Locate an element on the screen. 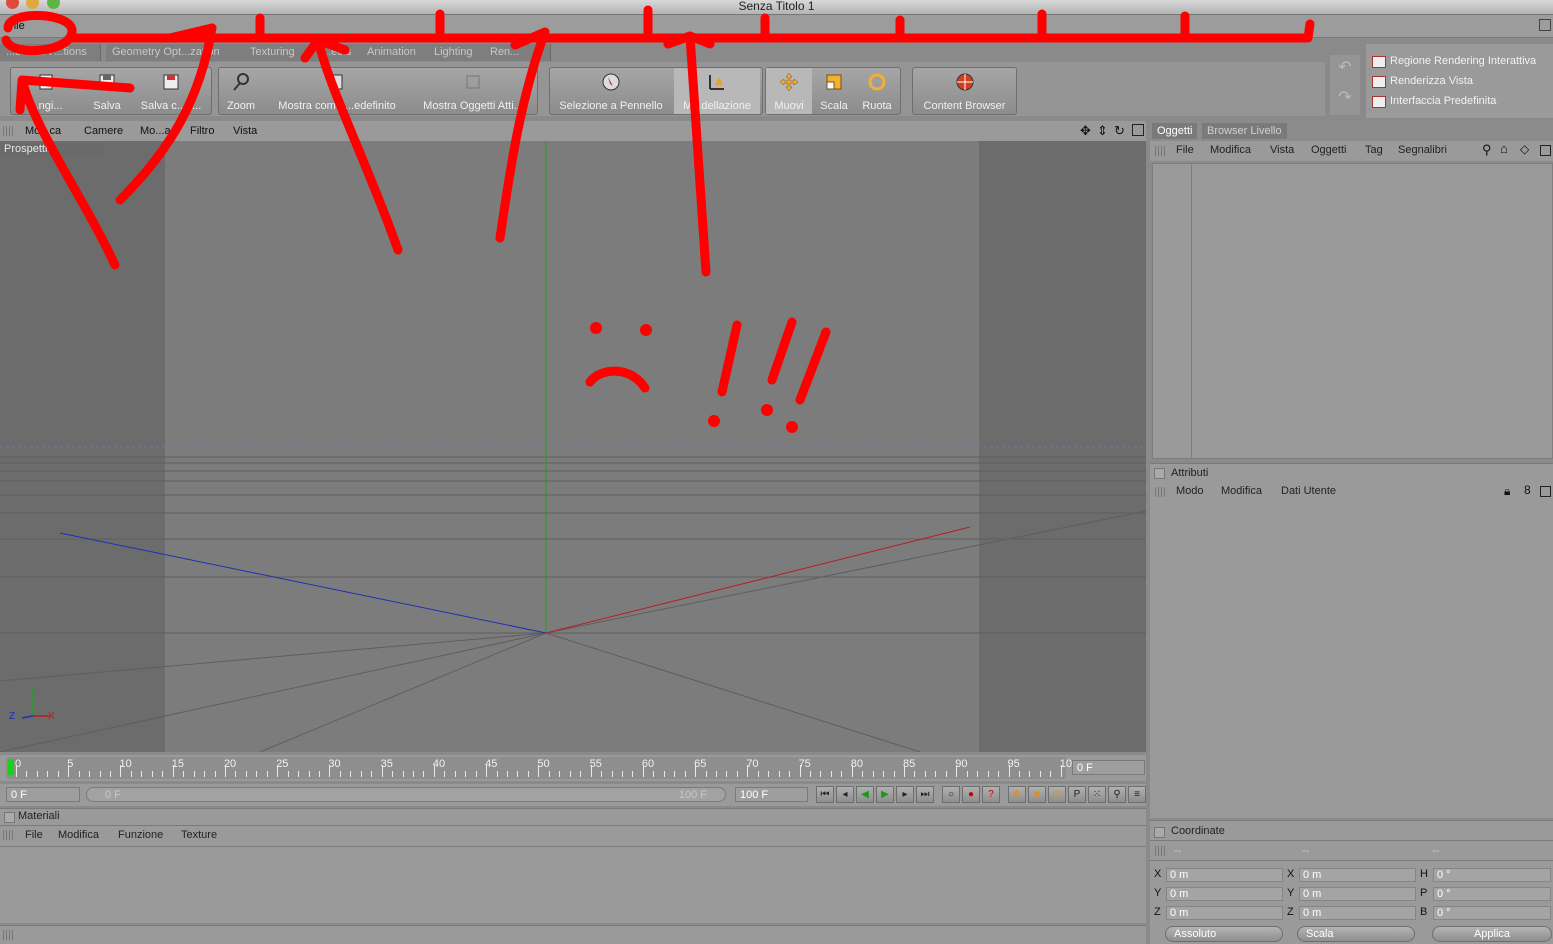  rot-p-field: 0 ° is located at coordinates (1492, 894).